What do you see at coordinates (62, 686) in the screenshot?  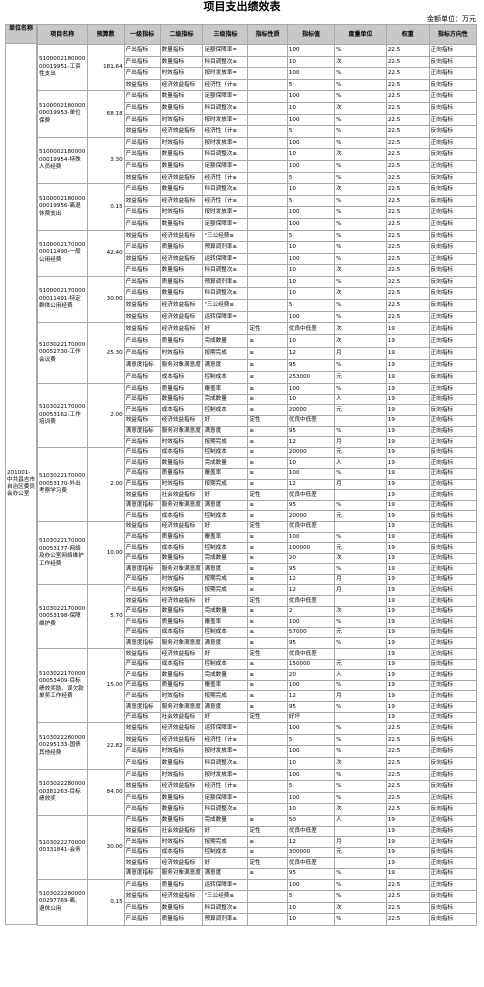 I see `project-name-cell: 510302217000000053409-目标绩效奖励、误欠款单奖工作经费` at bounding box center [62, 686].